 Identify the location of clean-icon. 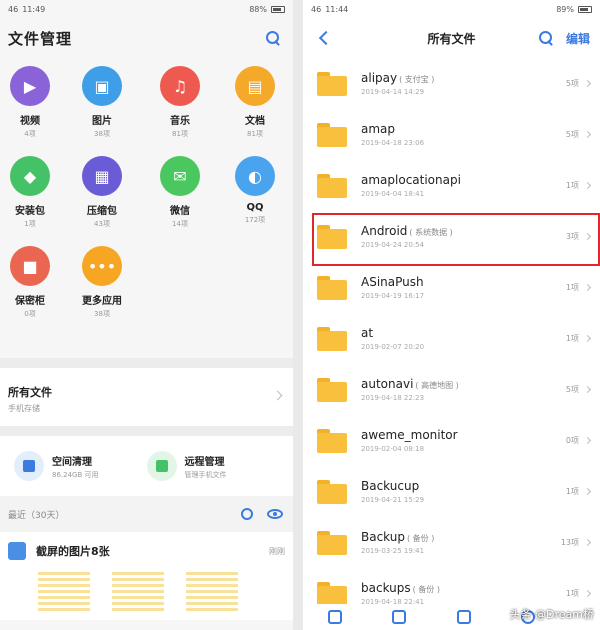
(463, 617).